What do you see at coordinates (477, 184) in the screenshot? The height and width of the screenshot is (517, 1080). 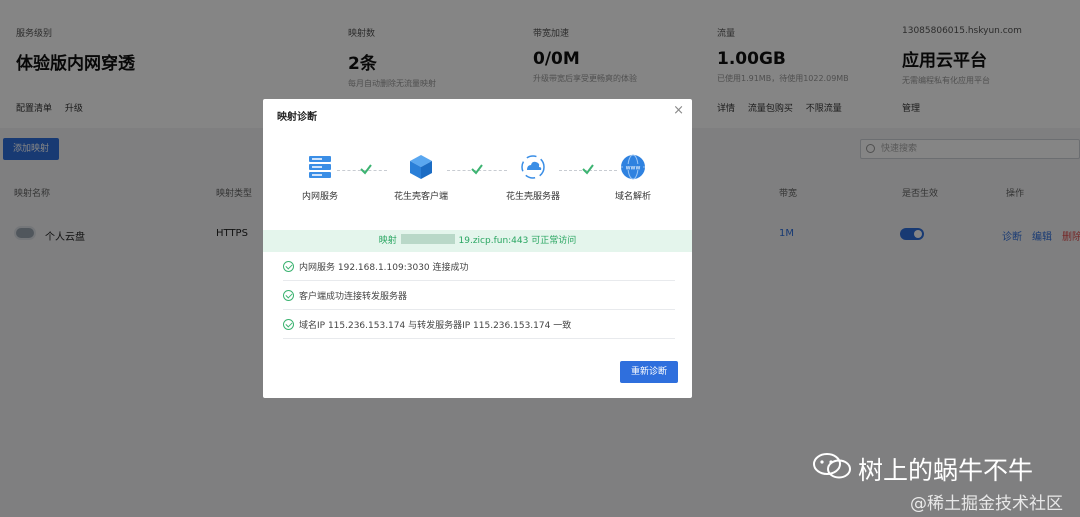 I see `diagnose-steps: 内网服务 花生壳客户端 花生壳服务器 www 域名解析` at bounding box center [477, 184].